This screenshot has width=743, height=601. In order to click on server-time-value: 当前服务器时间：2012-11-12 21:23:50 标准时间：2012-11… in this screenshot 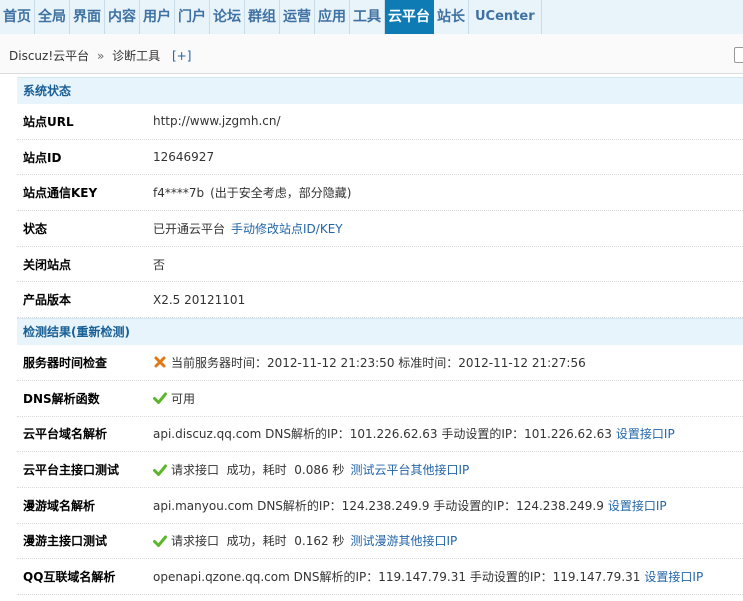, I will do `click(378, 362)`.